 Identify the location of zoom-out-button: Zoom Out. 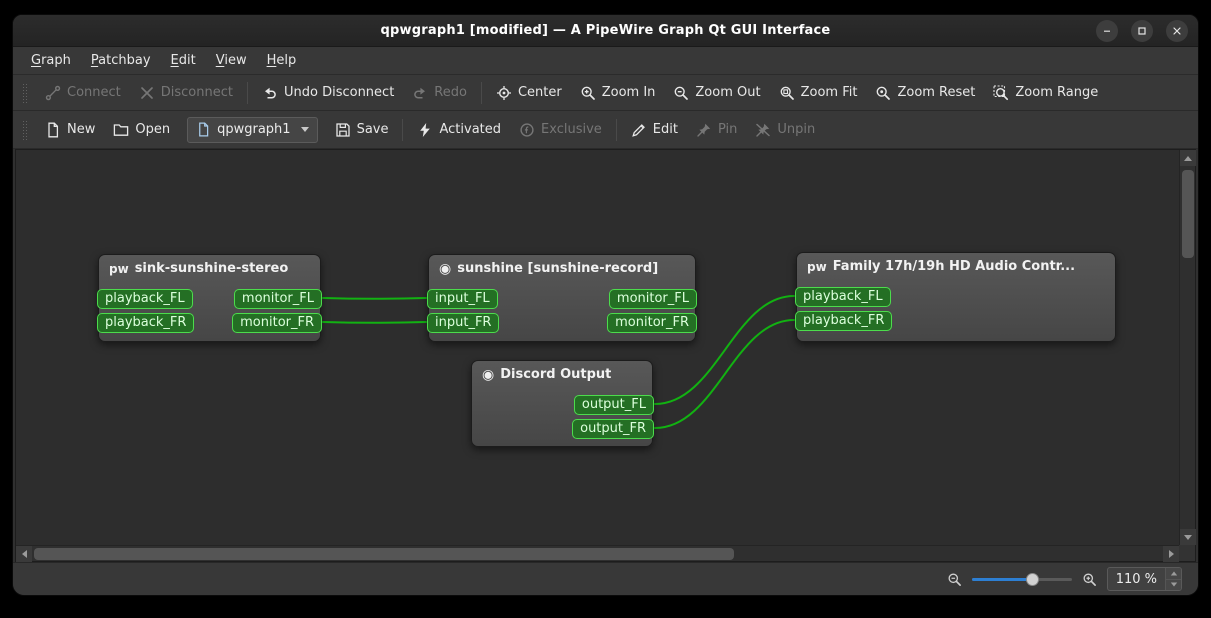
(716, 92).